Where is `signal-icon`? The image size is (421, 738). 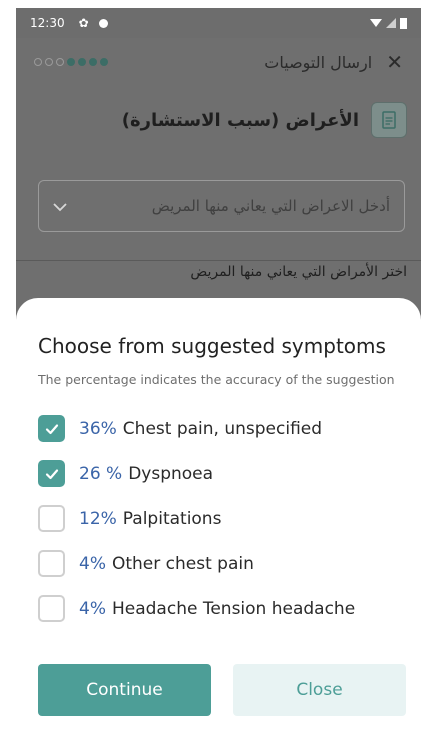
signal-icon is located at coordinates (391, 23).